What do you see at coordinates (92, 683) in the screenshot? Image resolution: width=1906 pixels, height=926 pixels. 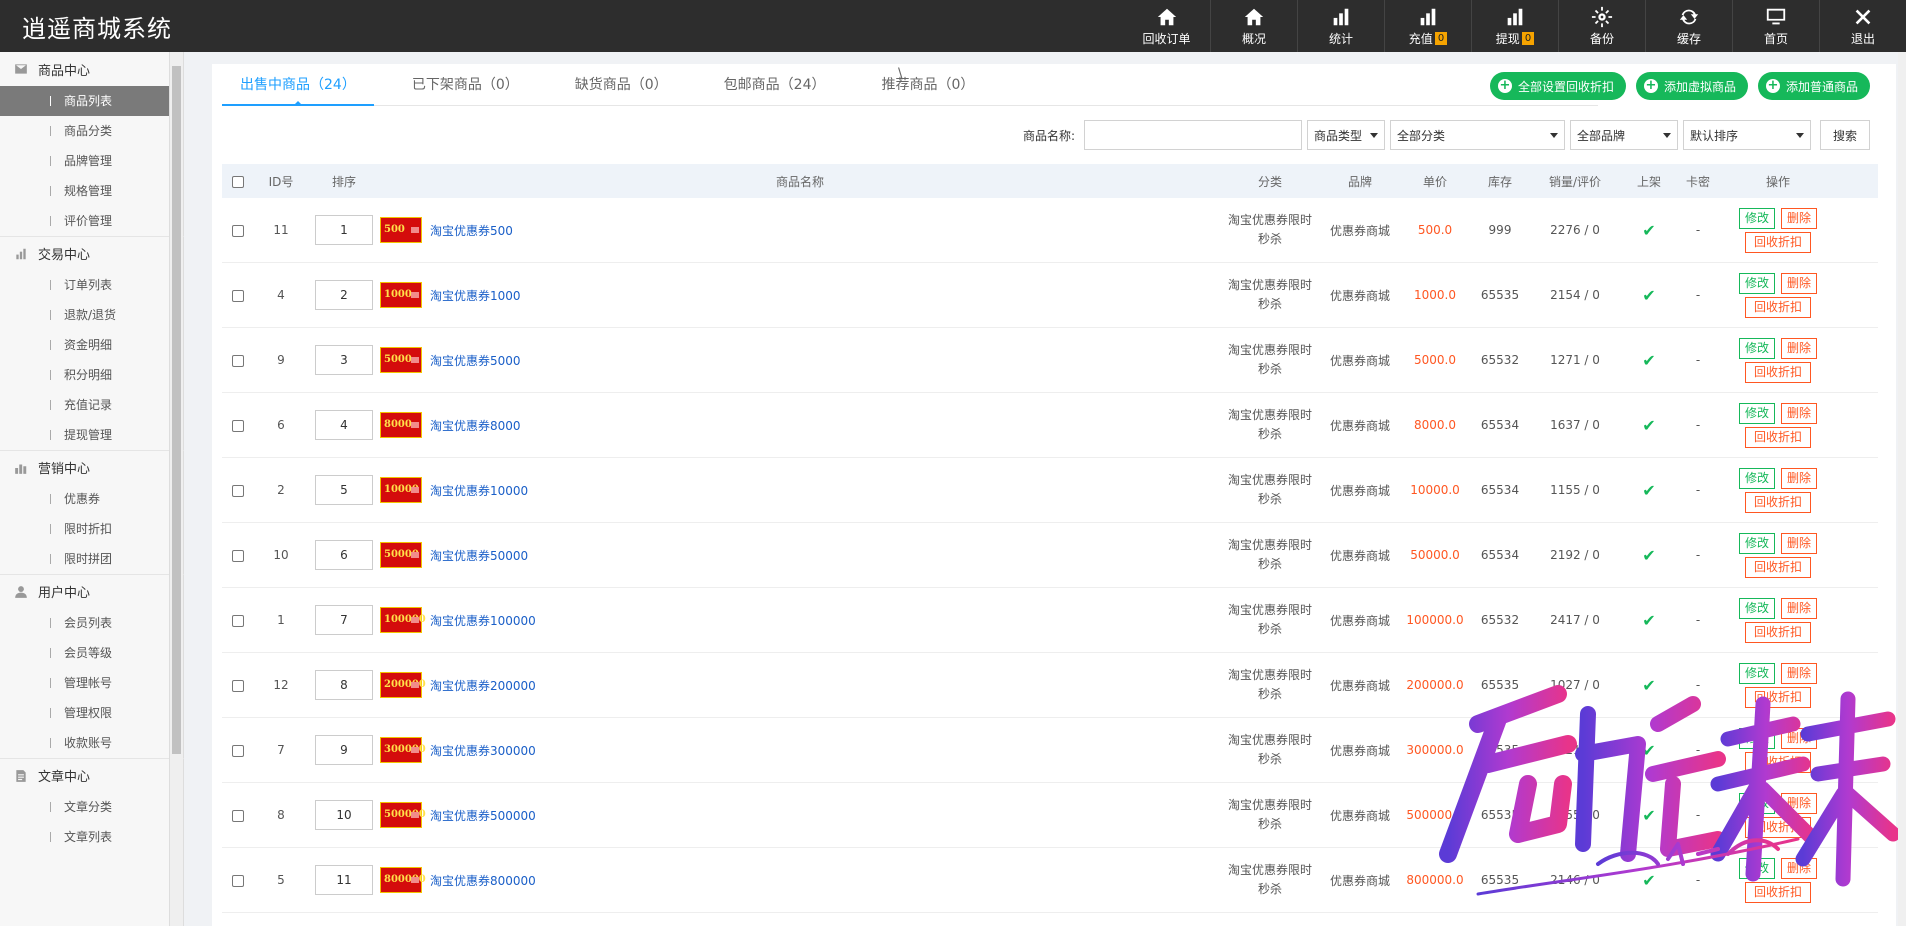 I see `sidebar-item: 管理帐号` at bounding box center [92, 683].